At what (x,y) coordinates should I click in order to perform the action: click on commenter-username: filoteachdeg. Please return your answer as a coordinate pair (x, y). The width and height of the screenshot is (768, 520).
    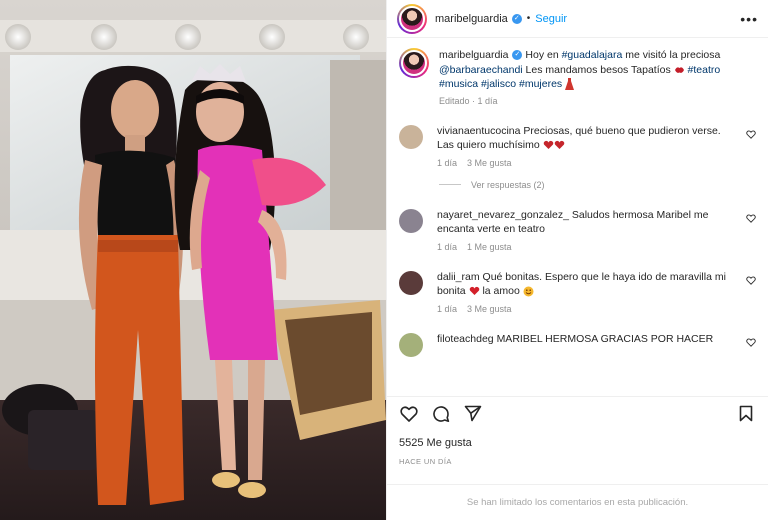
    Looking at the image, I should click on (465, 339).